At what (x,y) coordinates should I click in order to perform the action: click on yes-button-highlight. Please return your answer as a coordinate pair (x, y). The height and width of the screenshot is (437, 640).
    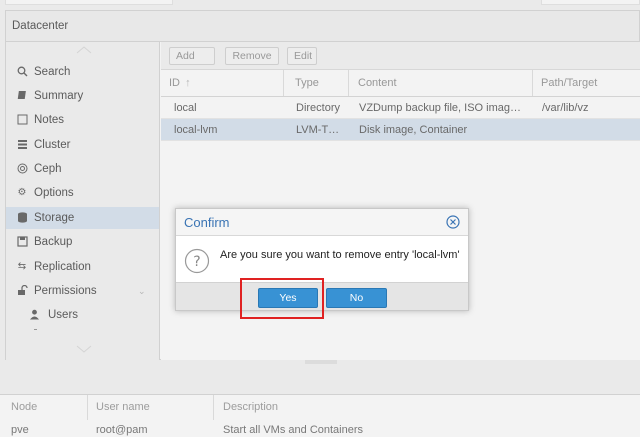
    Looking at the image, I should click on (282, 298).